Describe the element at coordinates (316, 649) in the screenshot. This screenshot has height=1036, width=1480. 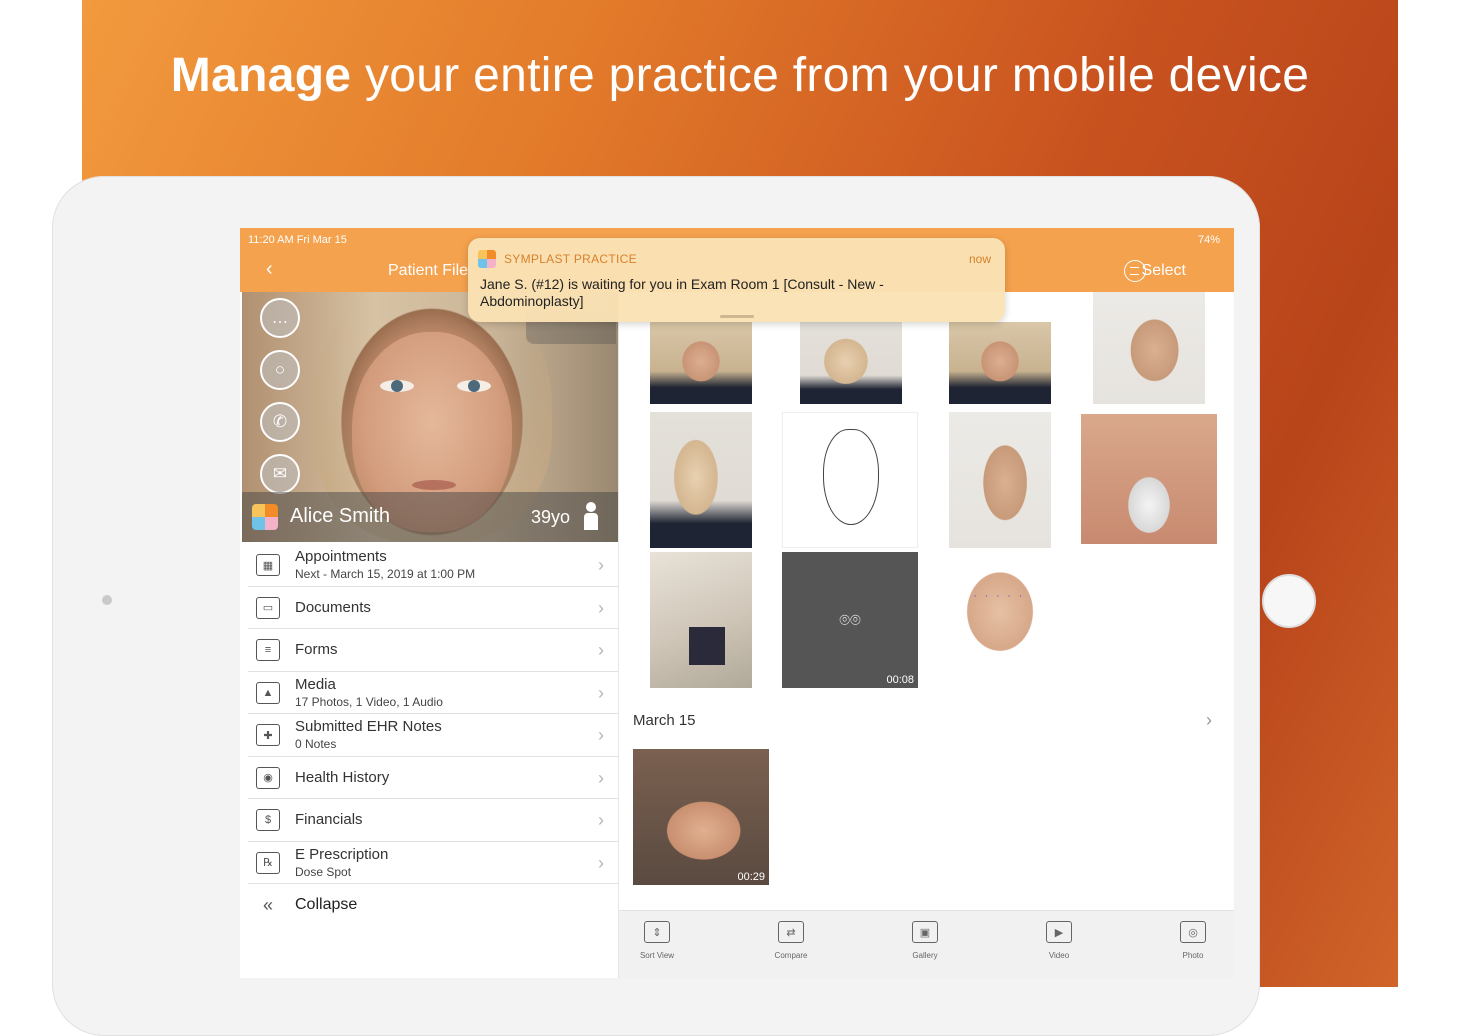
I see `menu-label: Forms` at that location.